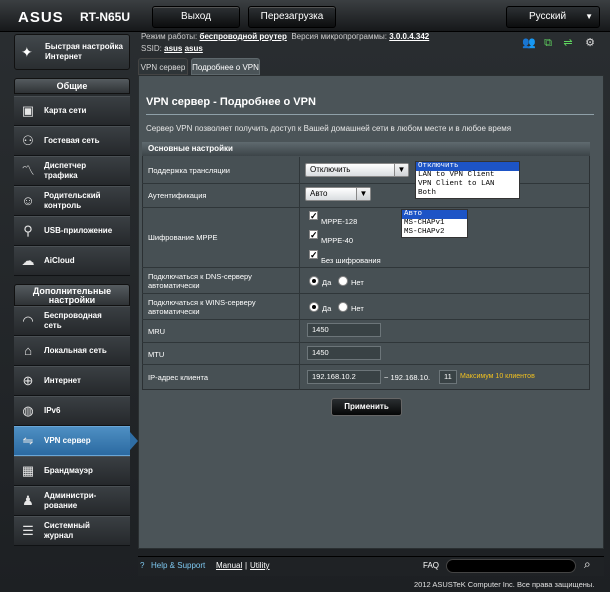 This screenshot has width=610, height=592. Describe the element at coordinates (314, 281) in the screenshot. I see `dns-yes-radio` at that location.